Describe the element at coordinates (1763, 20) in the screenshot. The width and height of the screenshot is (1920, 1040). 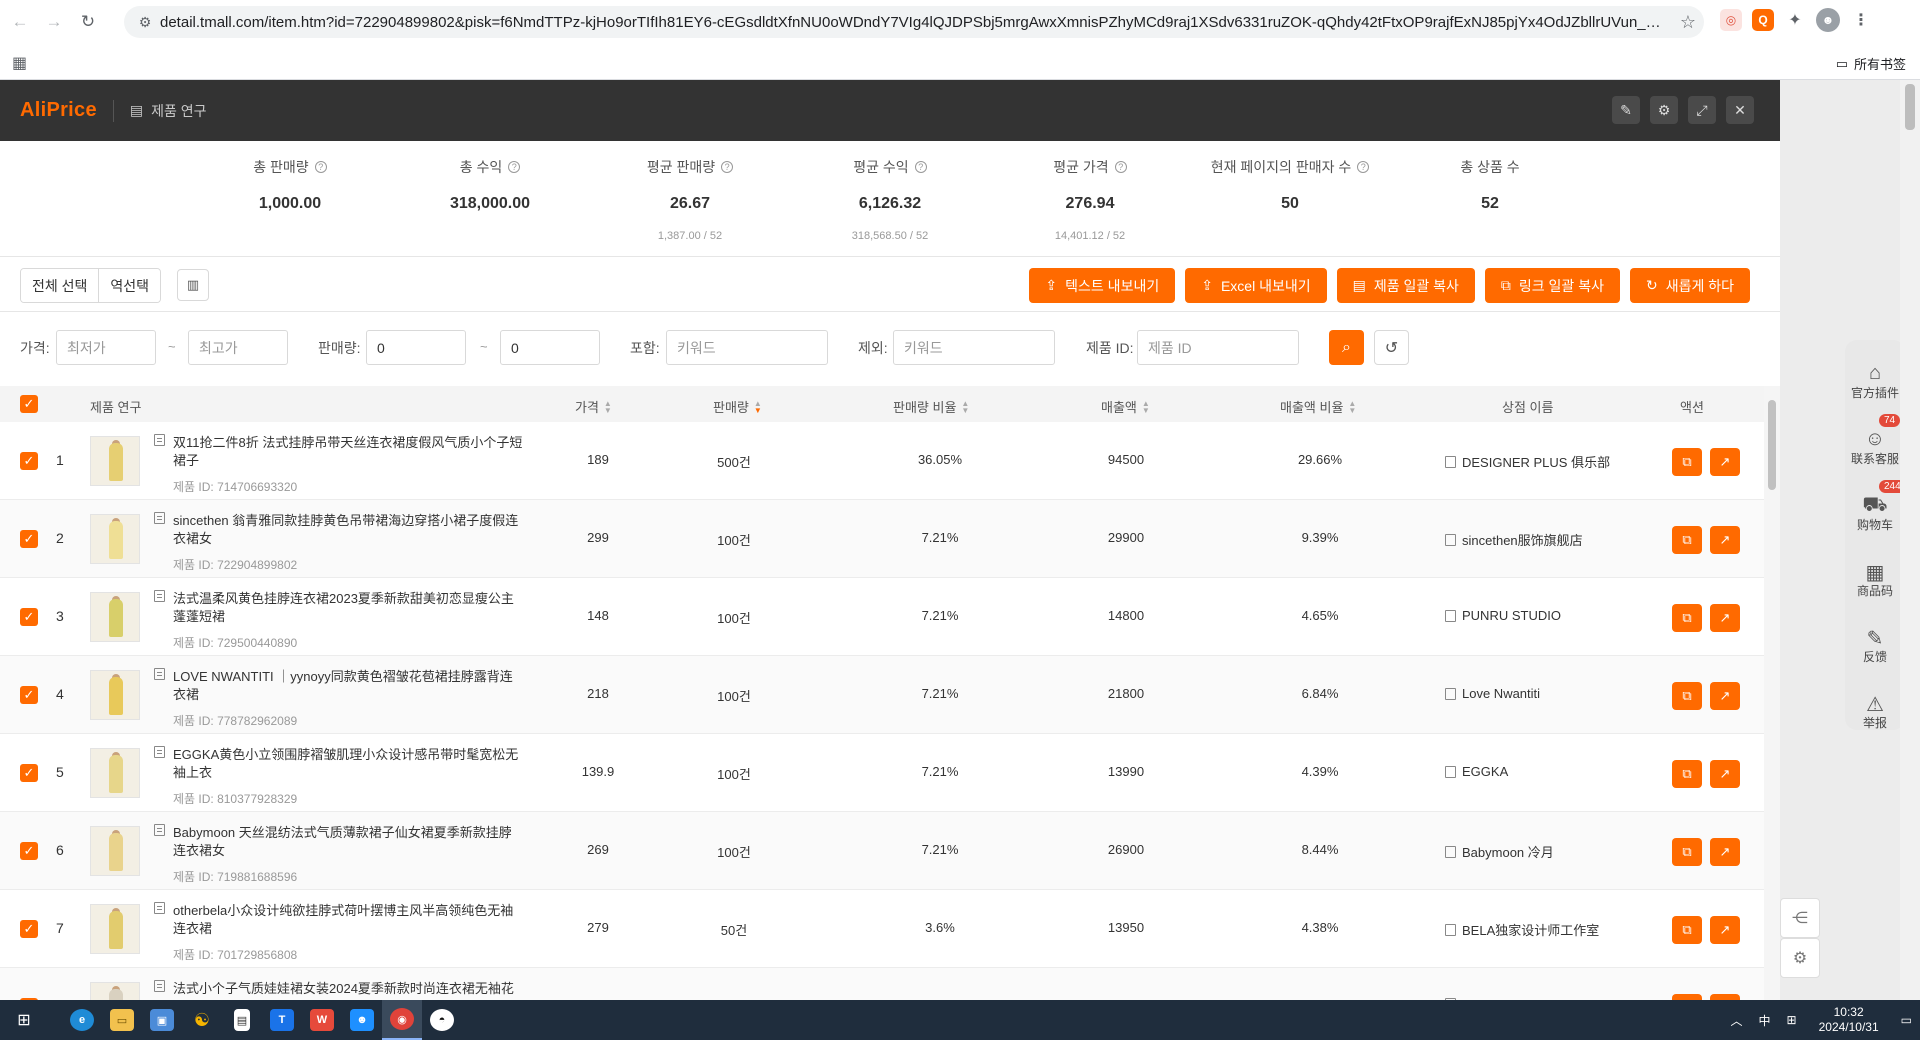
I see `aliprice-extension-icon: Q` at that location.